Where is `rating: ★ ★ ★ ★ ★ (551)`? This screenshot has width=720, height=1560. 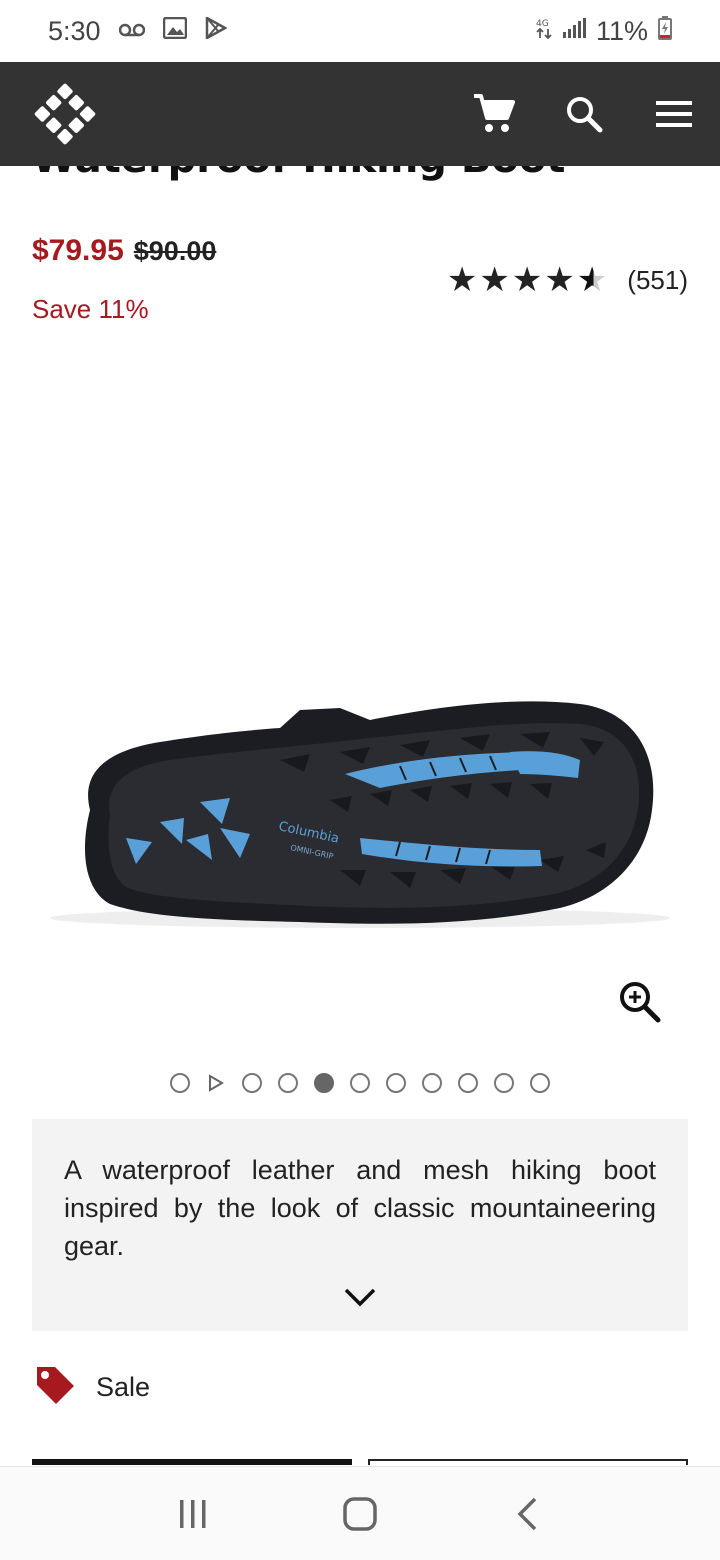
rating: ★ ★ ★ ★ ★ (551) is located at coordinates (567, 280).